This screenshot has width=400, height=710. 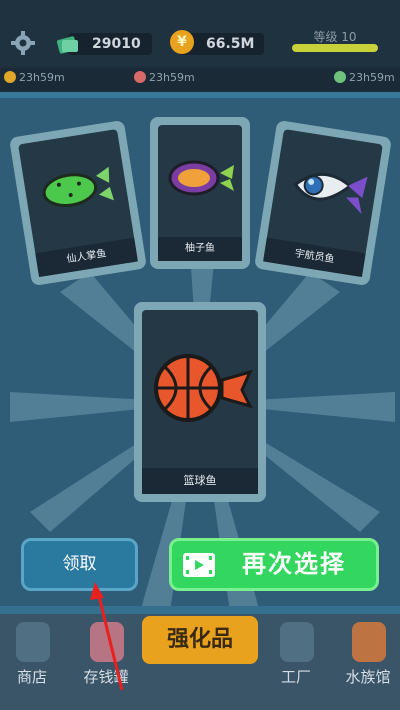 I want to click on level-indicator: 等级 10, so click(x=335, y=41).